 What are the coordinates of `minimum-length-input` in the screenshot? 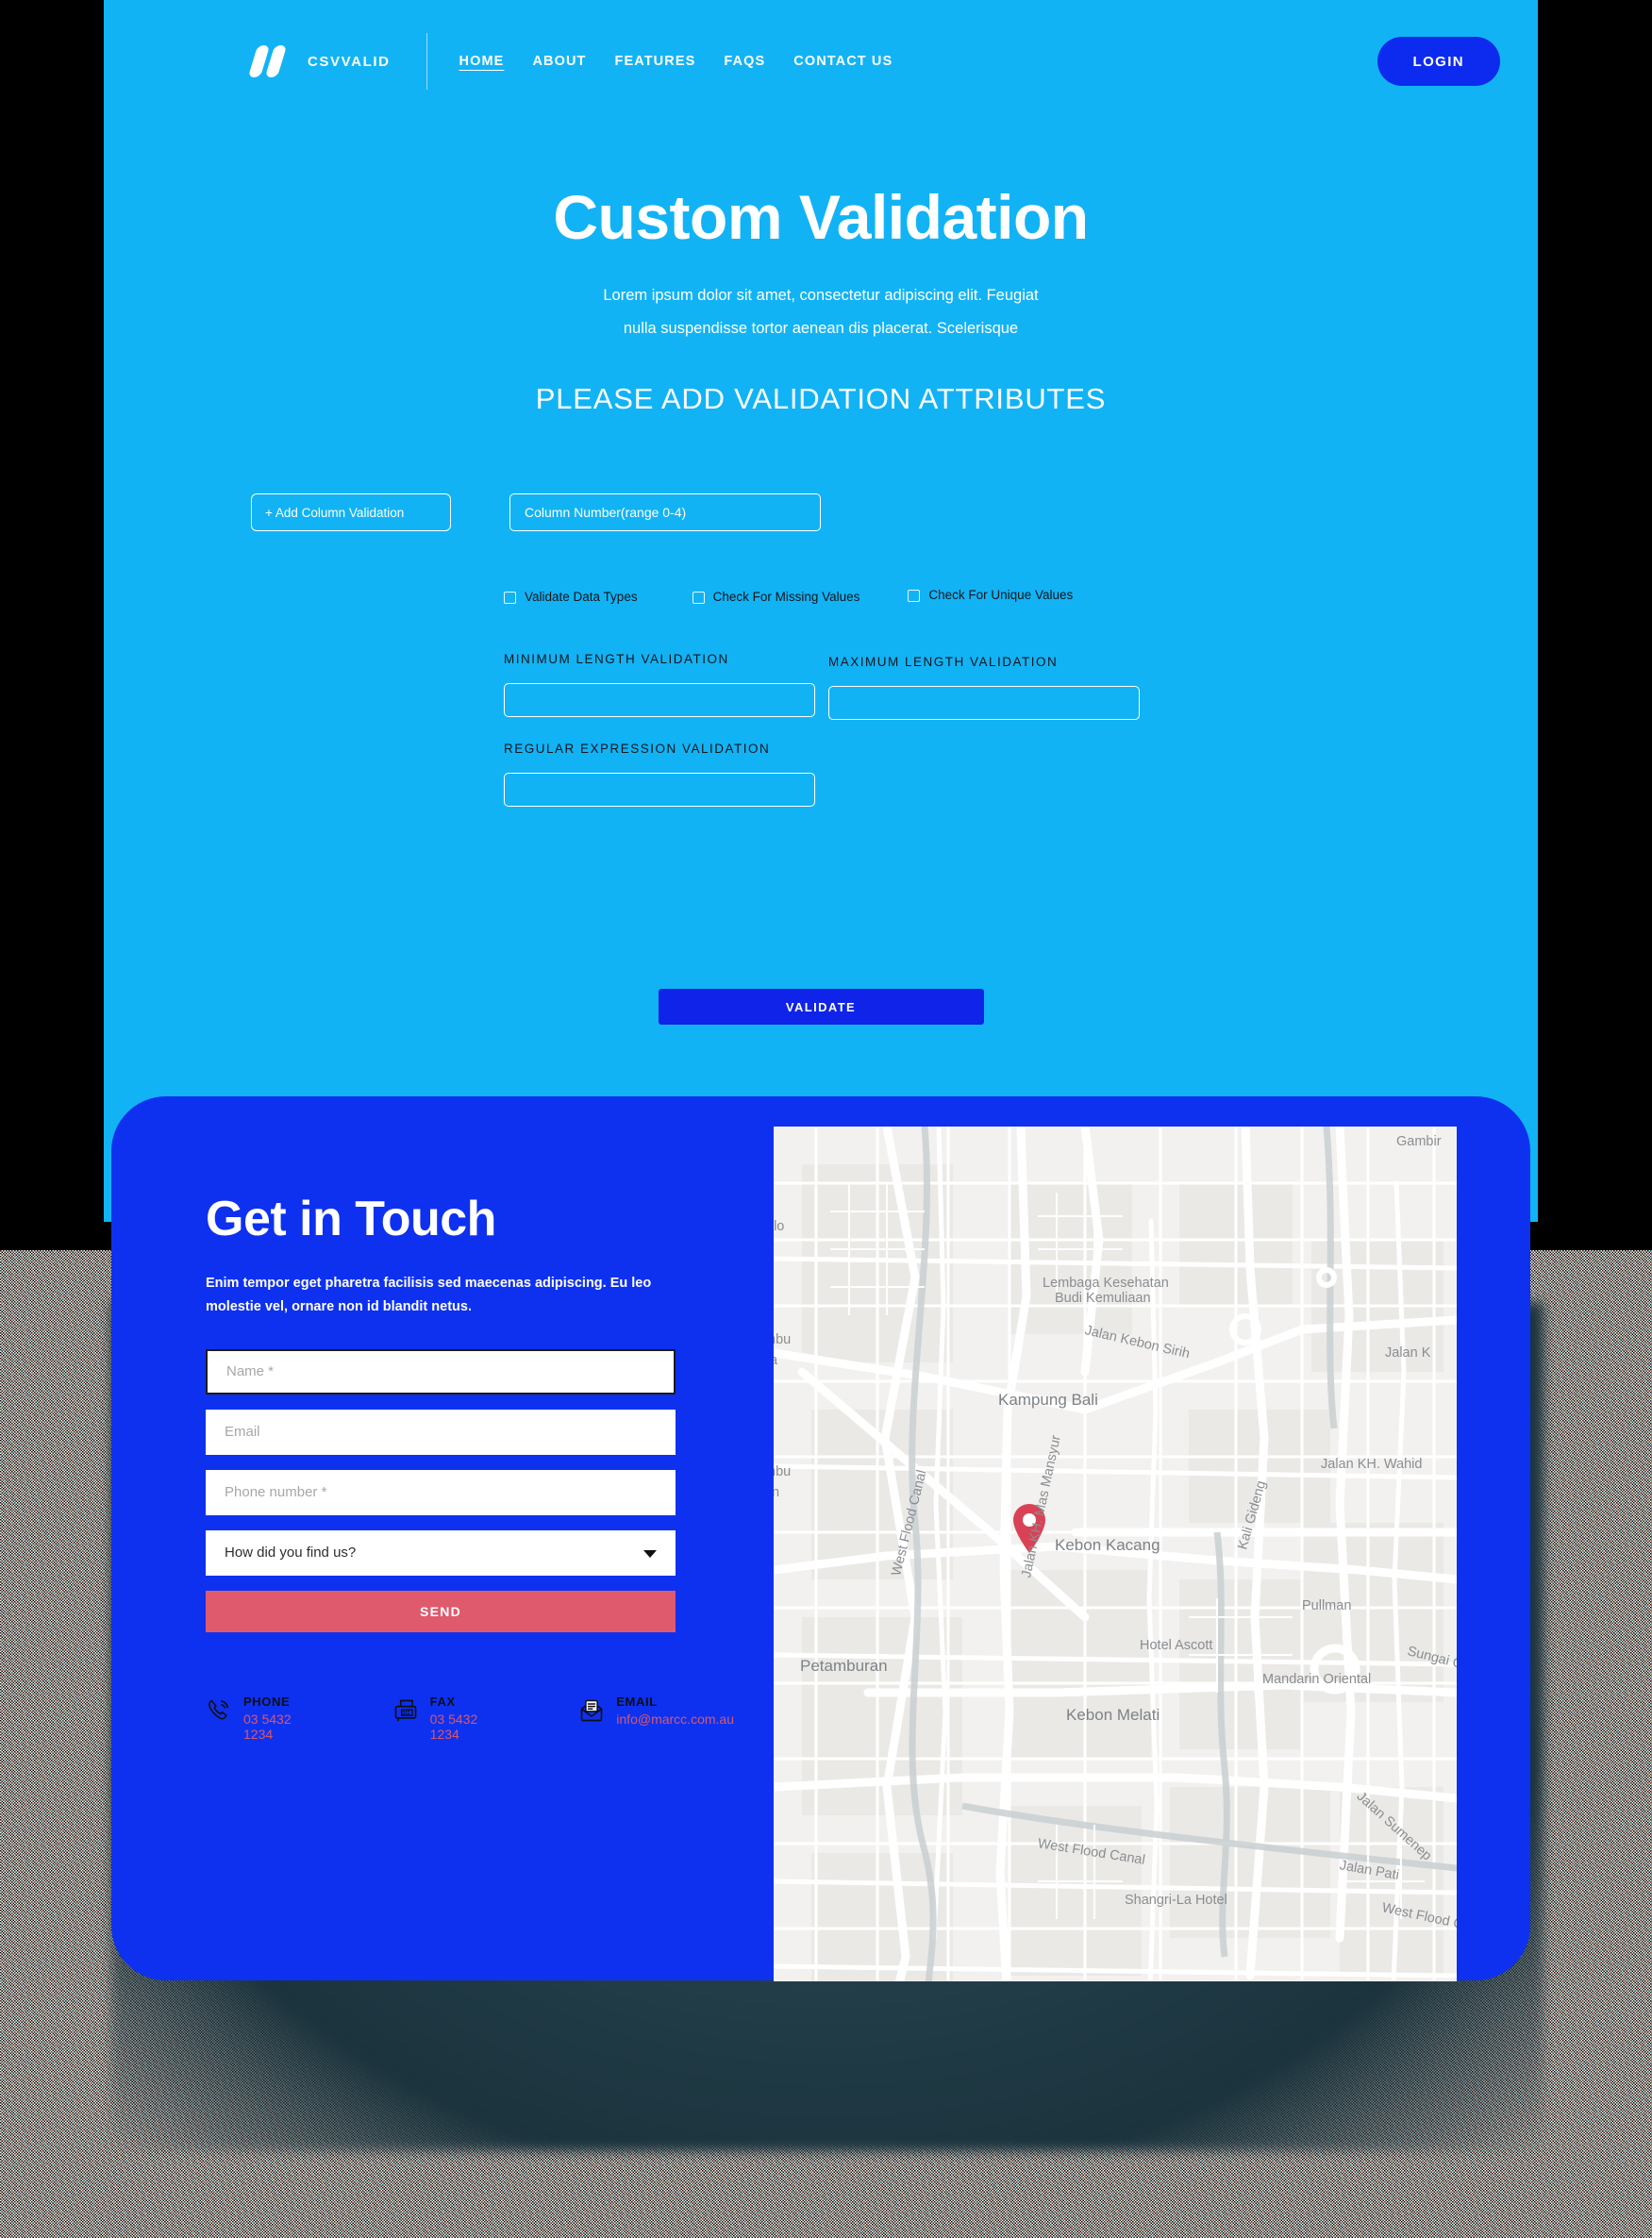 It's located at (659, 700).